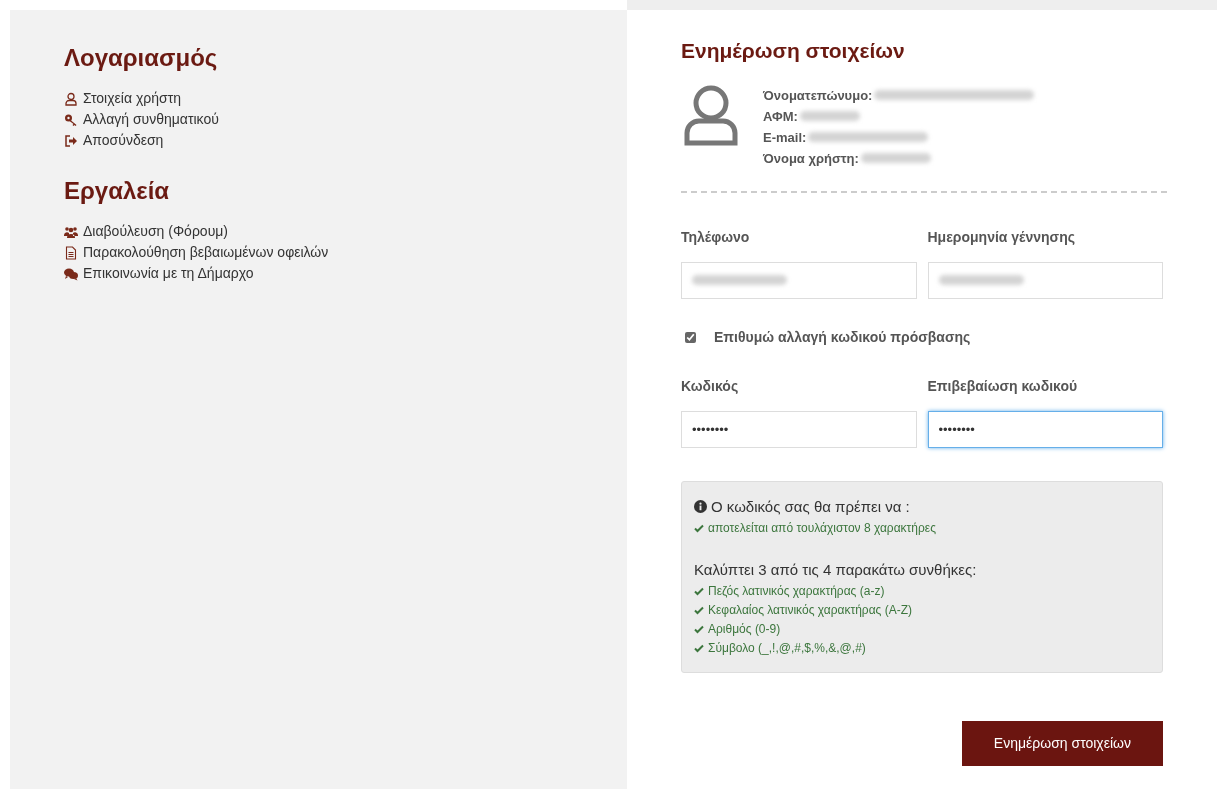  I want to click on sidebar-link: Αποσύνδεση, so click(123, 140).